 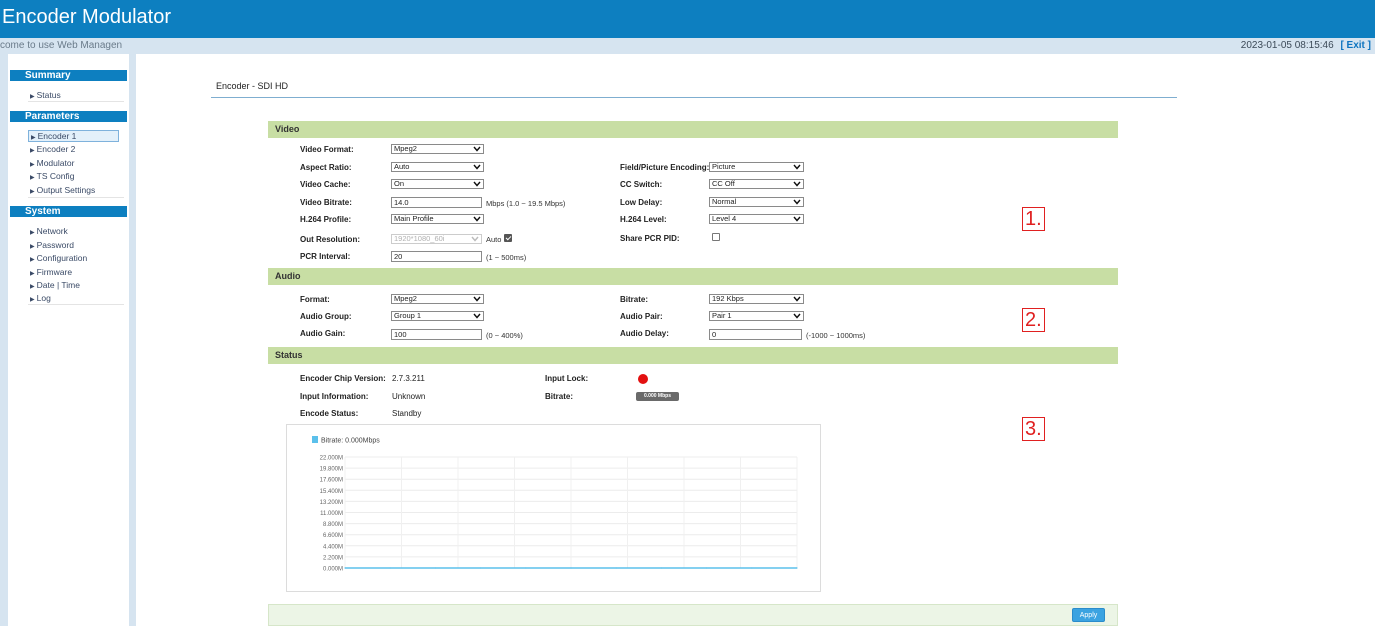 I want to click on sidebar-section-system: System, so click(x=68, y=211).